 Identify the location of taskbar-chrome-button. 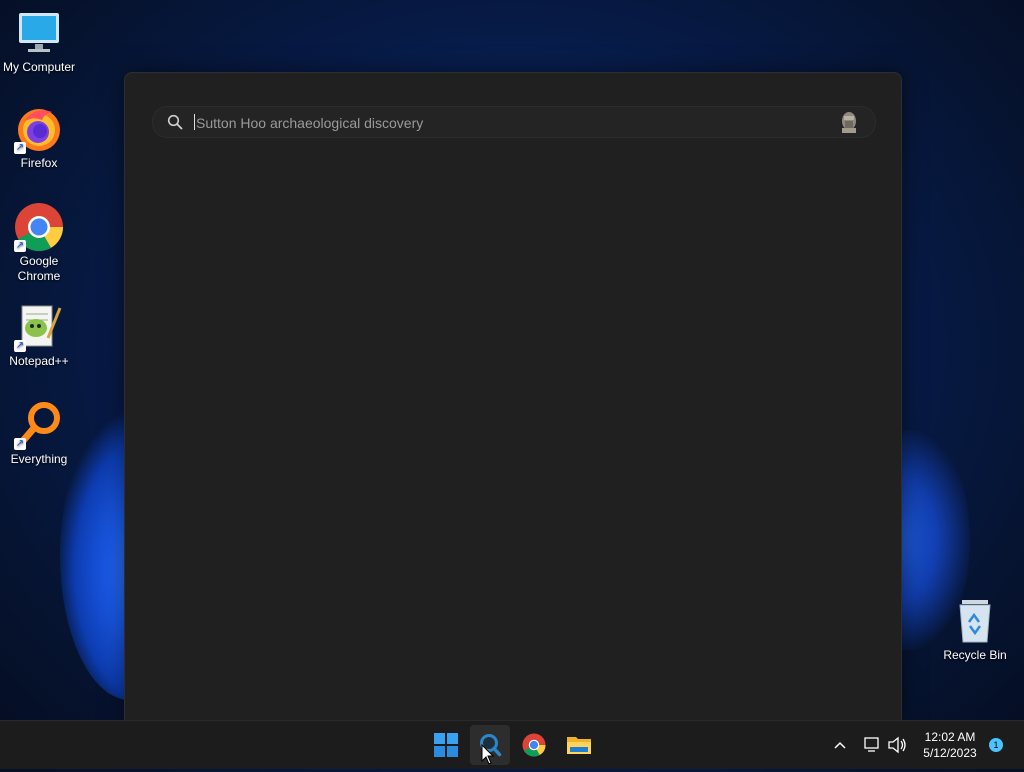
(534, 745).